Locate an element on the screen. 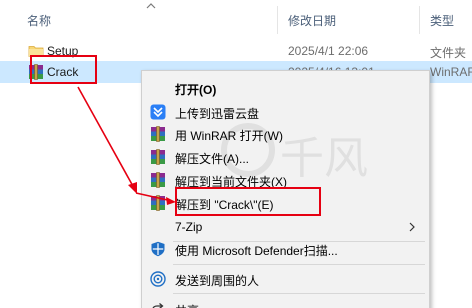  sort-chevron-icon is located at coordinates (151, 6).